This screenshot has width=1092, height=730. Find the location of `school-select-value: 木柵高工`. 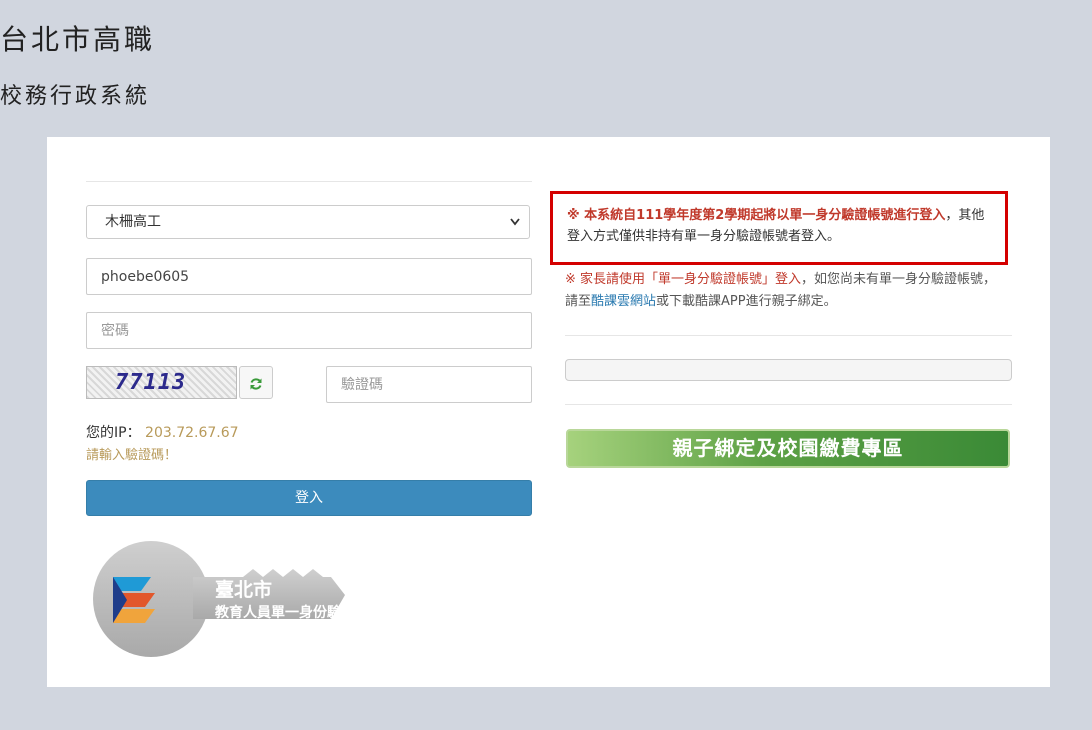

school-select-value: 木柵高工 is located at coordinates (133, 222).